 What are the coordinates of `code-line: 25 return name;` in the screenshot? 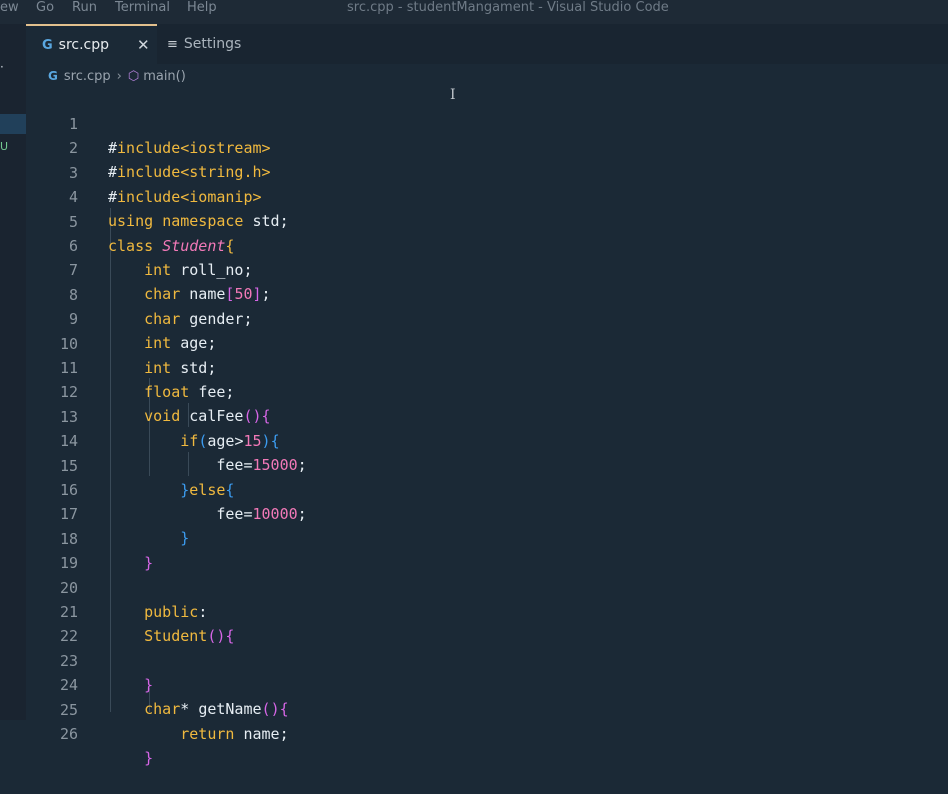 It's located at (157, 708).